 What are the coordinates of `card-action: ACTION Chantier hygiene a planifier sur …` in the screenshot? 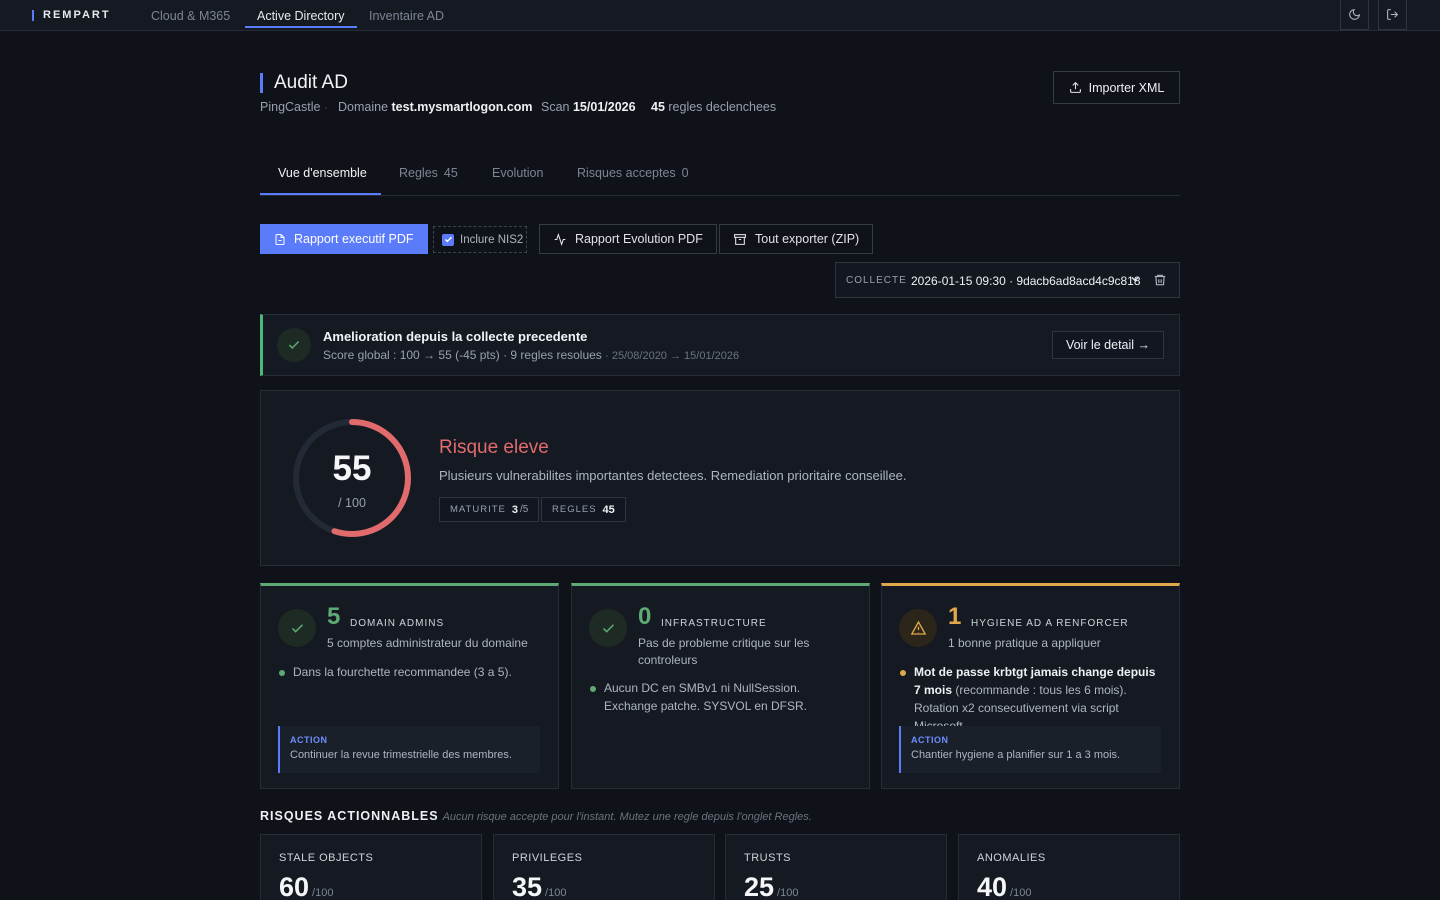 It's located at (1030, 749).